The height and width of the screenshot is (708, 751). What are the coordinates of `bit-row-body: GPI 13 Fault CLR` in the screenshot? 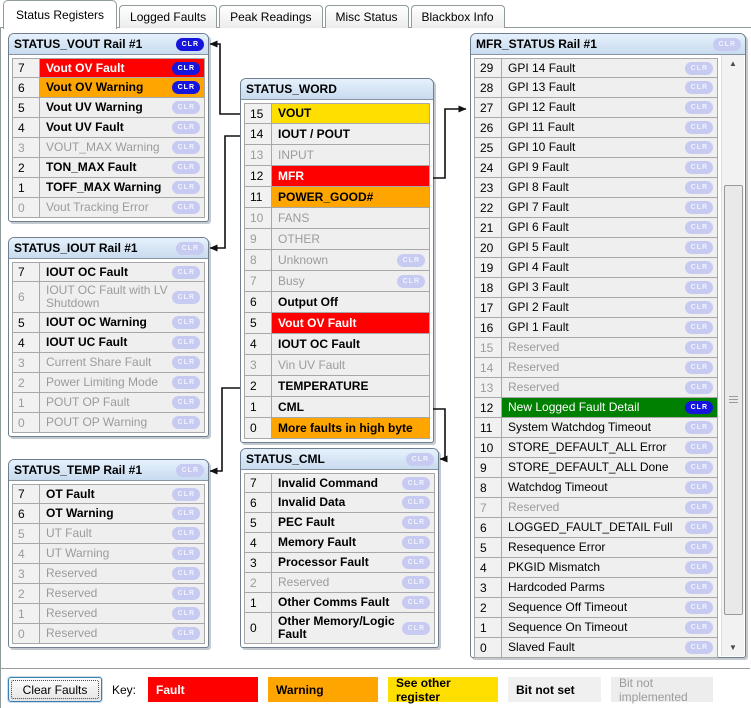 It's located at (609, 87).